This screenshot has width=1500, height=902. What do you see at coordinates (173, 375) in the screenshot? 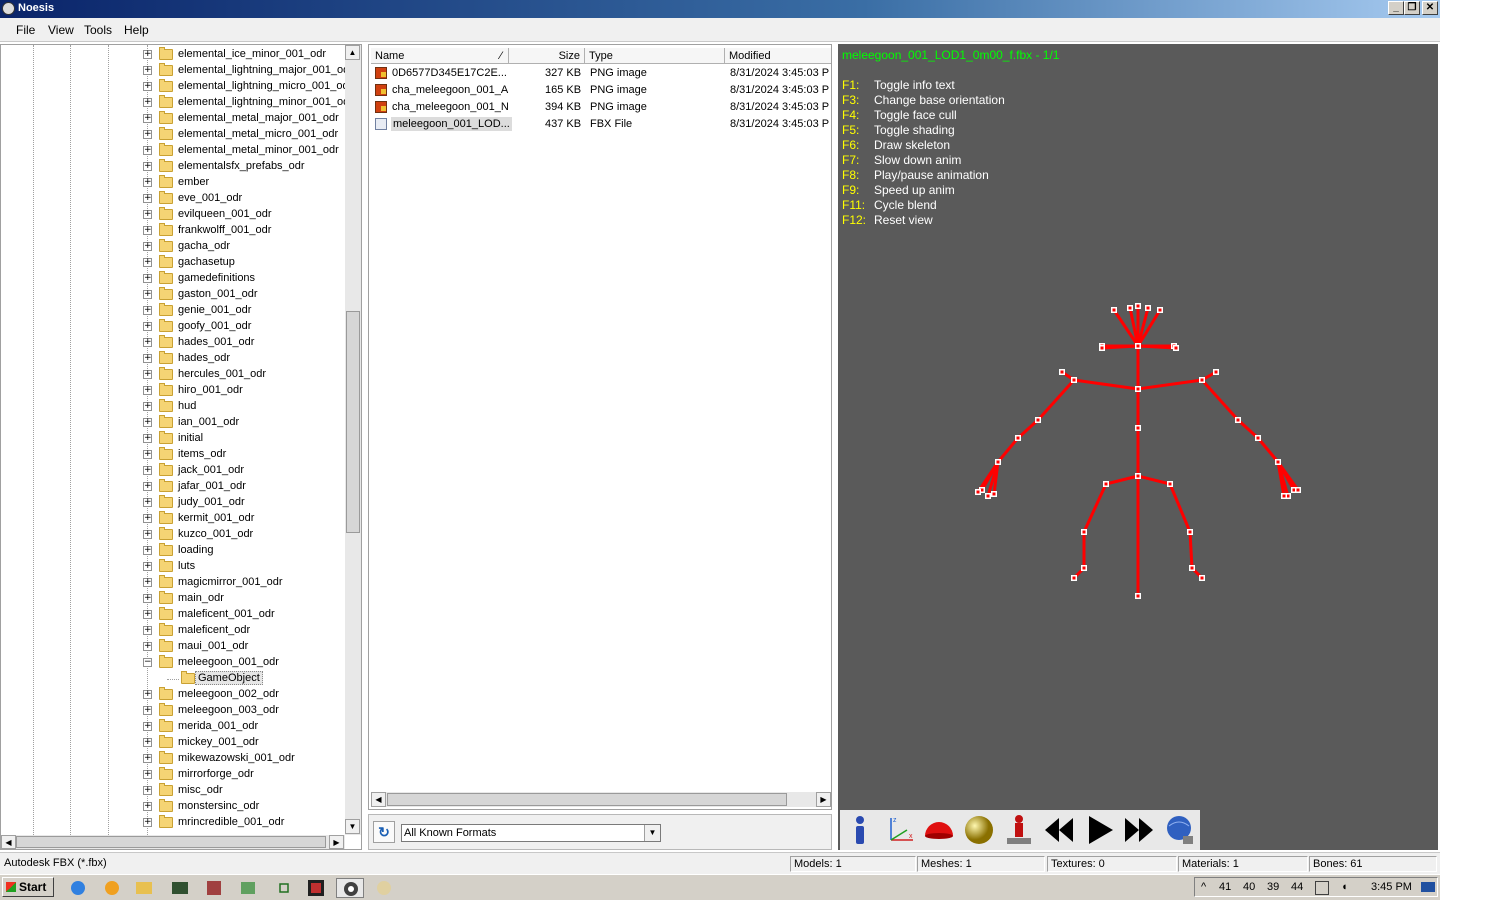
I see `tree-item: + hercules_001_odr` at bounding box center [173, 375].